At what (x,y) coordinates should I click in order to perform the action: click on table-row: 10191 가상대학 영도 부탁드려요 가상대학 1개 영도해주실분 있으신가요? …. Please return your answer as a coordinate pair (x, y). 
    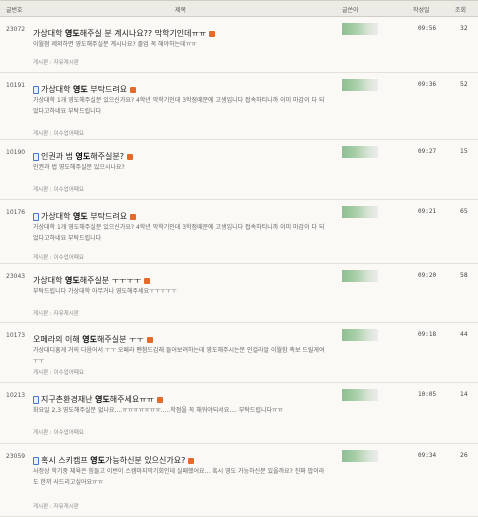
    Looking at the image, I should click on (239, 106).